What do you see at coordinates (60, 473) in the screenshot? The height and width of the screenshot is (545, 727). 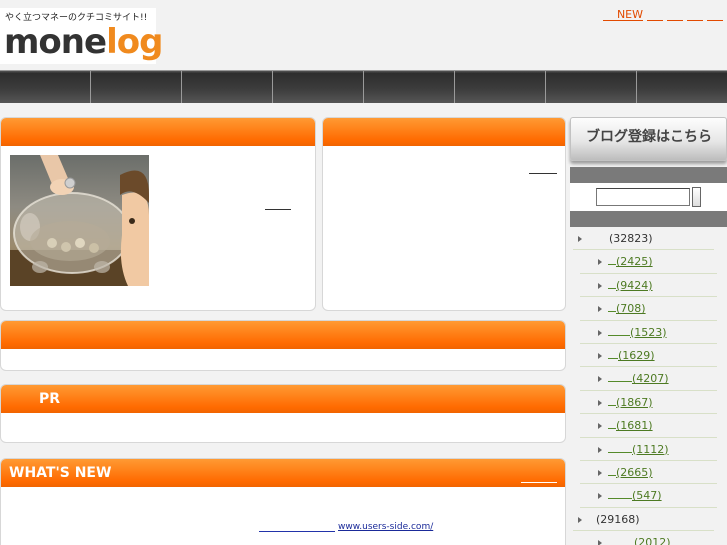 I see `whats-new-title: WHAT'S NEW` at bounding box center [60, 473].